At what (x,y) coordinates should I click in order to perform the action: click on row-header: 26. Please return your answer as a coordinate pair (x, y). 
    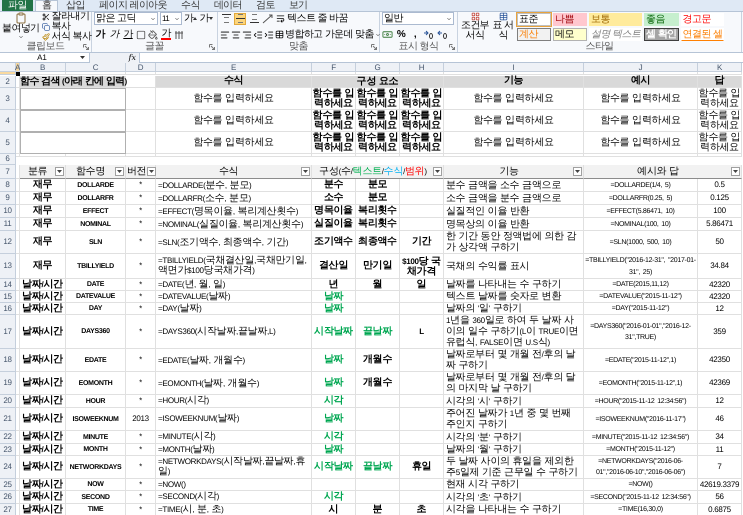
    Looking at the image, I should click on (8, 497).